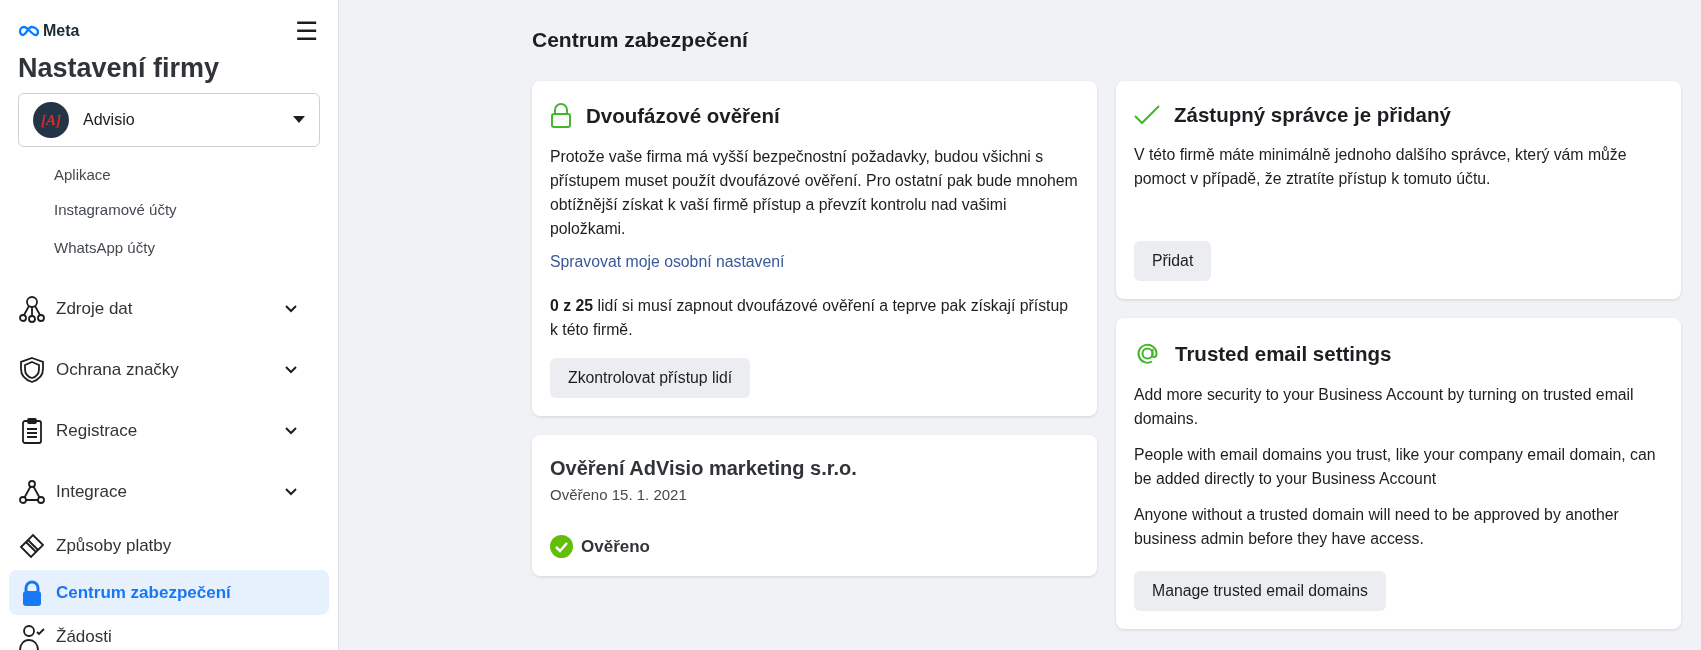  I want to click on verification-status: Ověřeno, so click(615, 546).